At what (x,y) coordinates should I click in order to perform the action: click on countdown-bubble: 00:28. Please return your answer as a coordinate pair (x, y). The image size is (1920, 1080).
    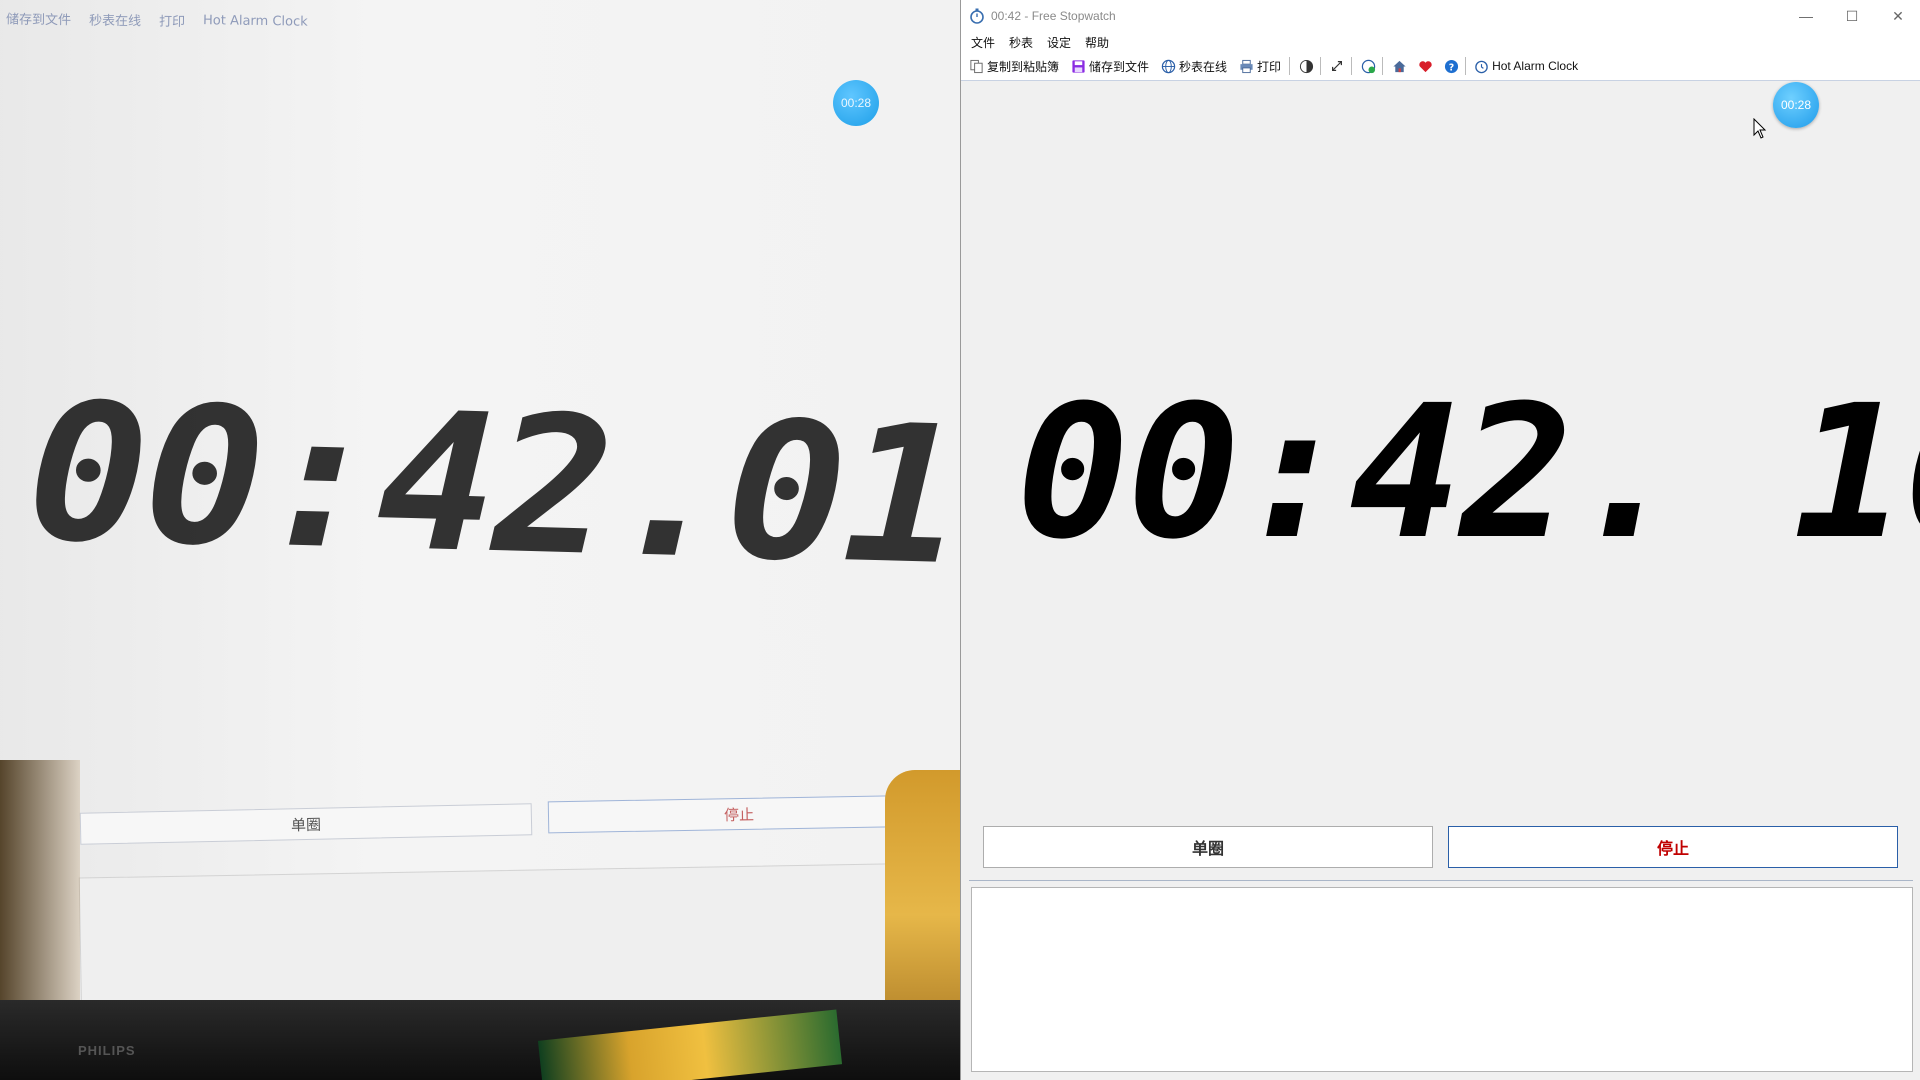
    Looking at the image, I should click on (1796, 105).